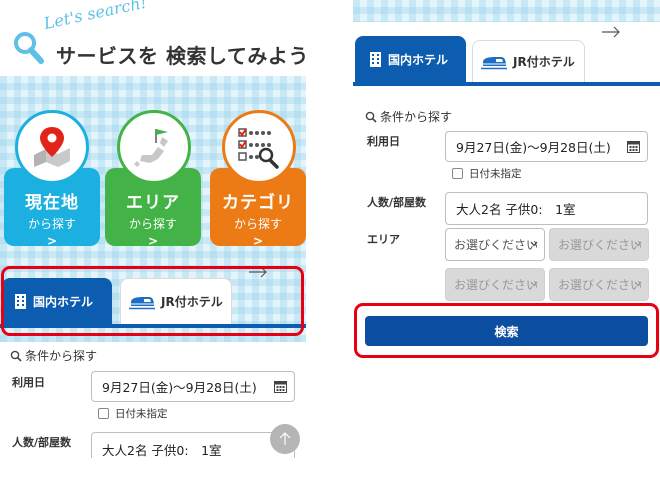  I want to click on hero-title: サービスを 検索してみよう!, so click(181, 56).